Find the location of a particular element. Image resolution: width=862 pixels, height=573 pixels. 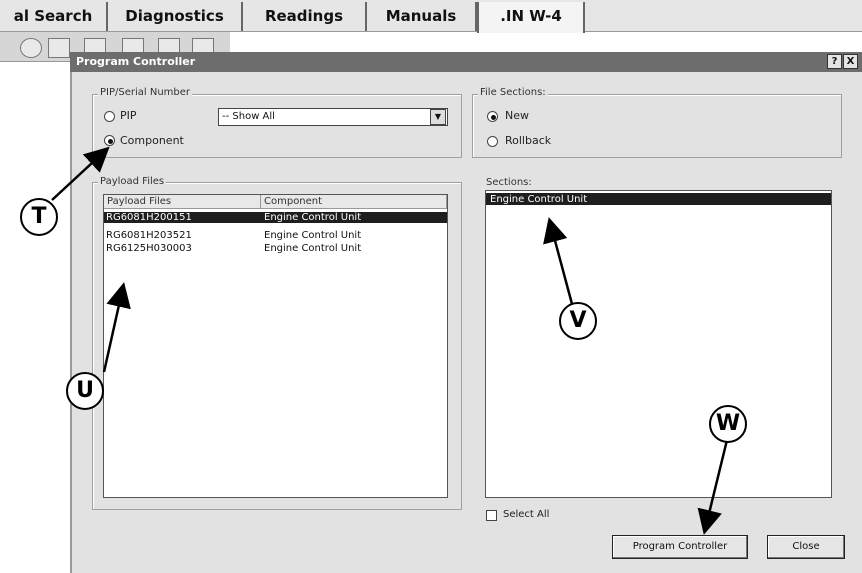

callout-u: U is located at coordinates (85, 391).